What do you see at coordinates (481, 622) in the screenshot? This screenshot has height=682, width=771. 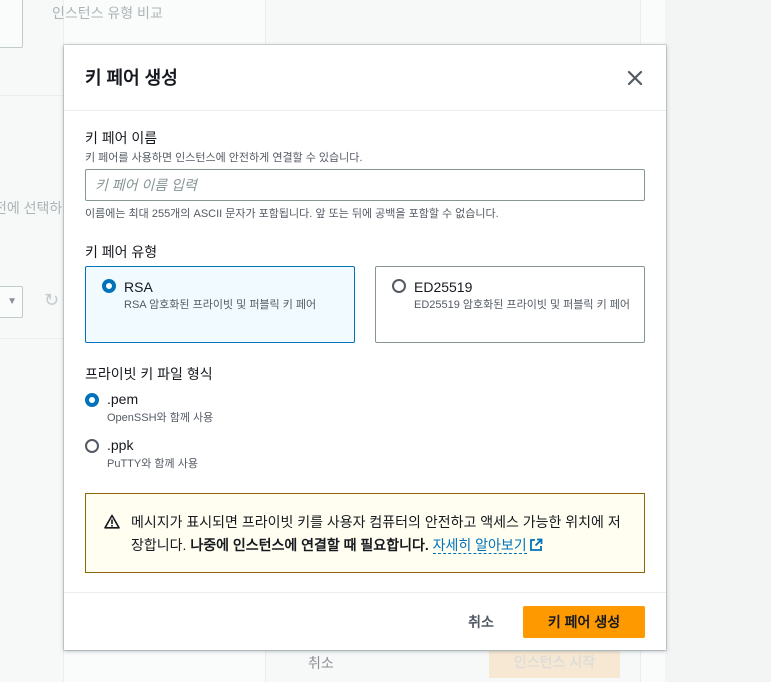 I see `cancel-button: 취소` at bounding box center [481, 622].